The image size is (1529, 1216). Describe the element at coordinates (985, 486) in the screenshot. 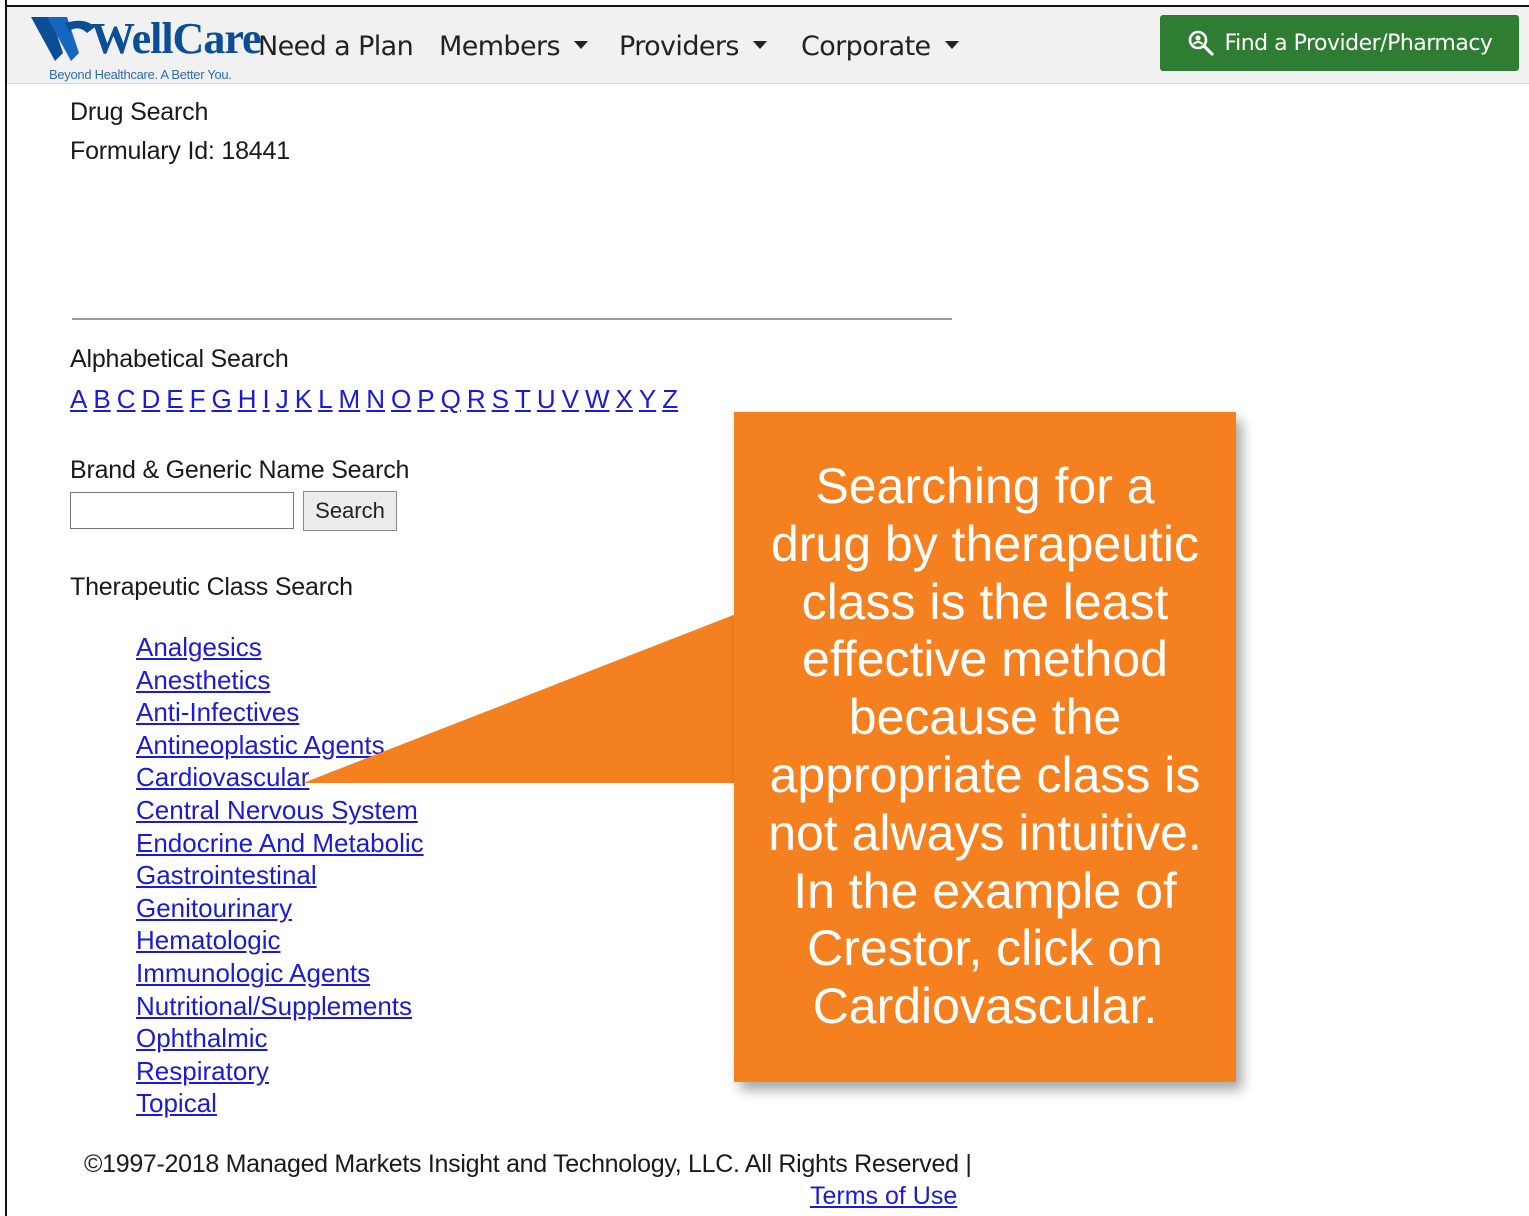

I see `callout-line: Searching for a` at that location.